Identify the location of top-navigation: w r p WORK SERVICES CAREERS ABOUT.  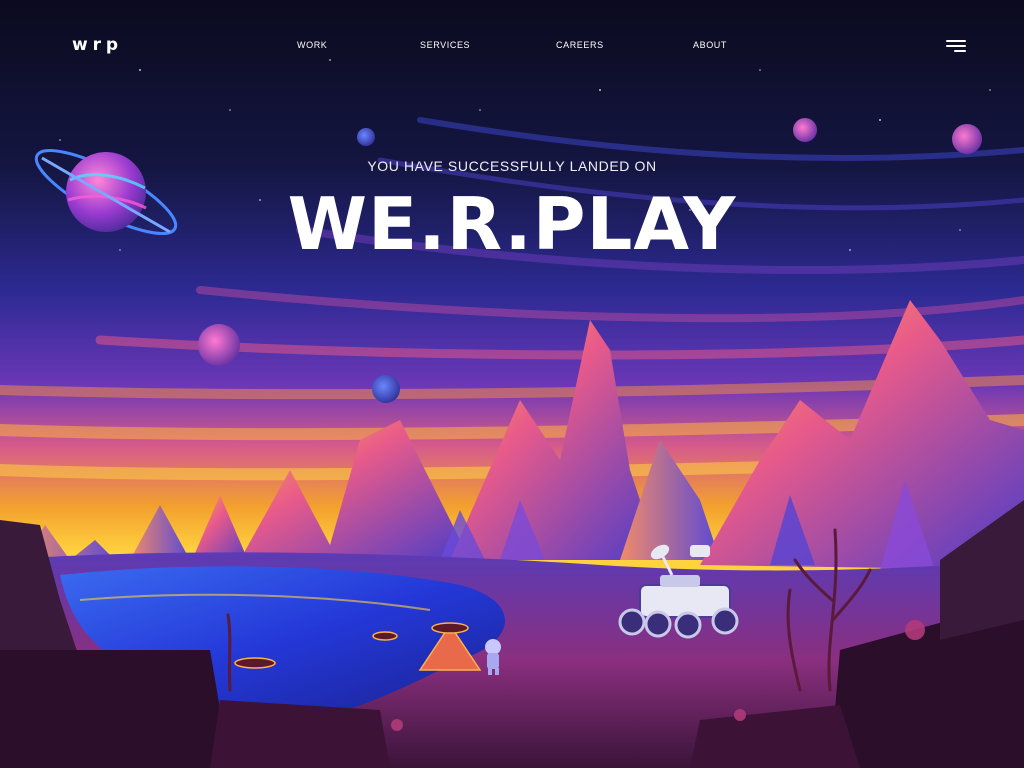
(512, 46).